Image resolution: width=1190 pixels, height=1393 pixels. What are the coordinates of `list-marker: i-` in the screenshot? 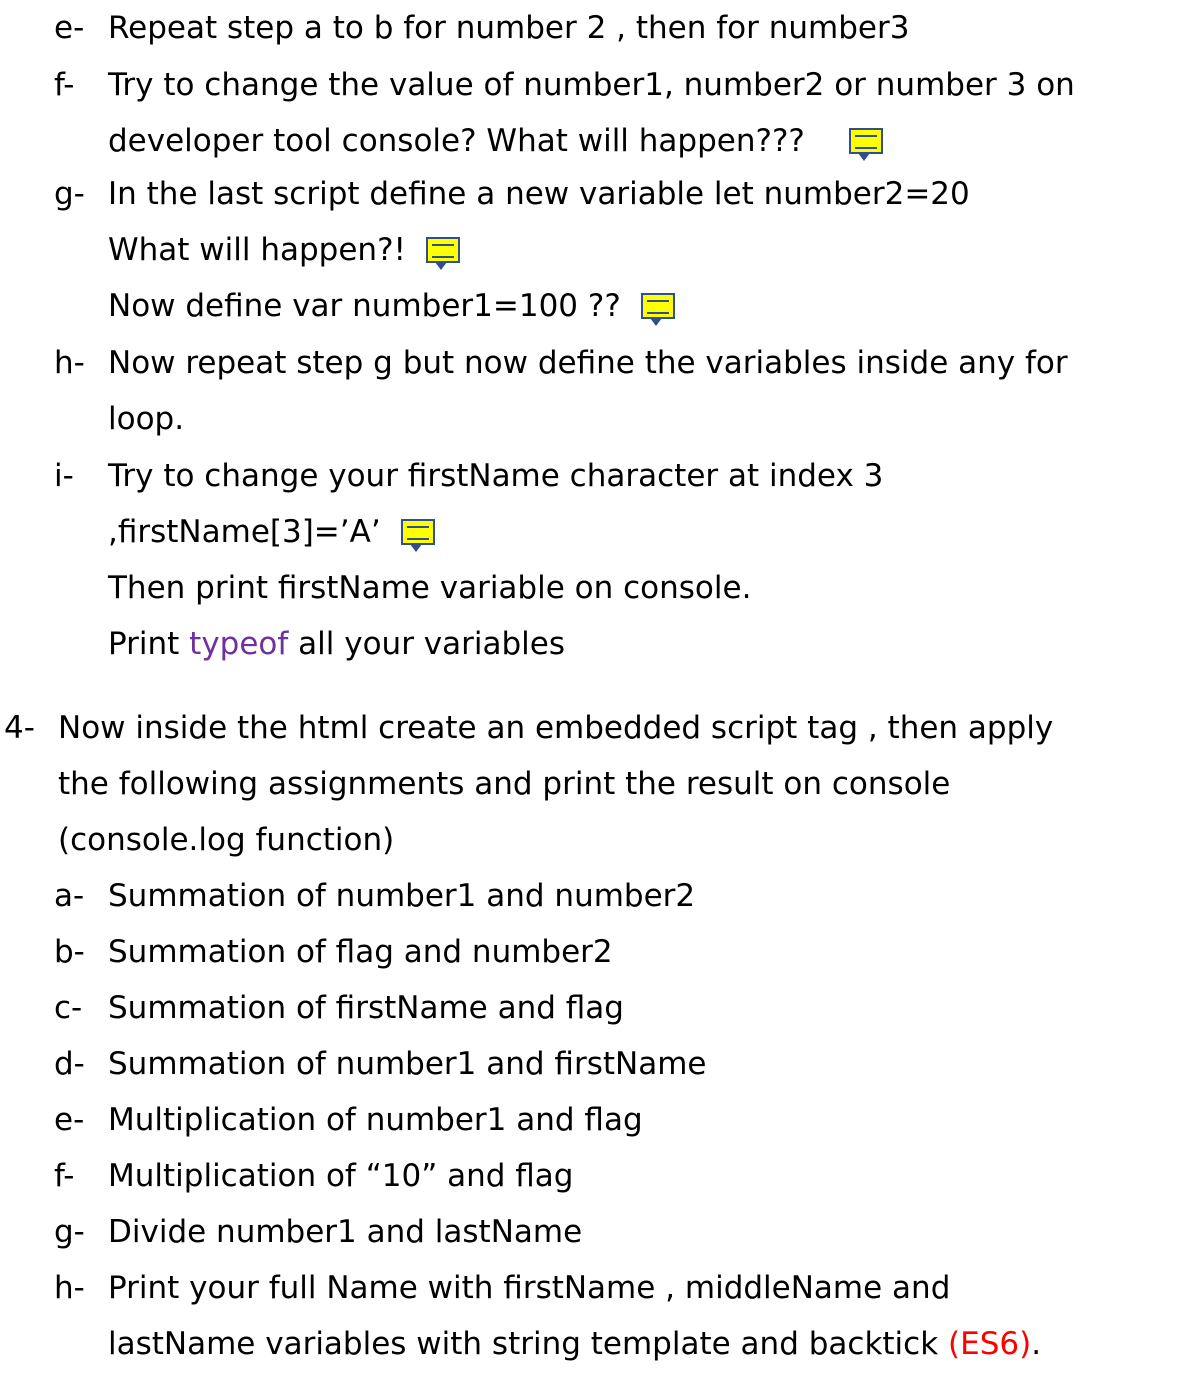 It's located at (64, 476).